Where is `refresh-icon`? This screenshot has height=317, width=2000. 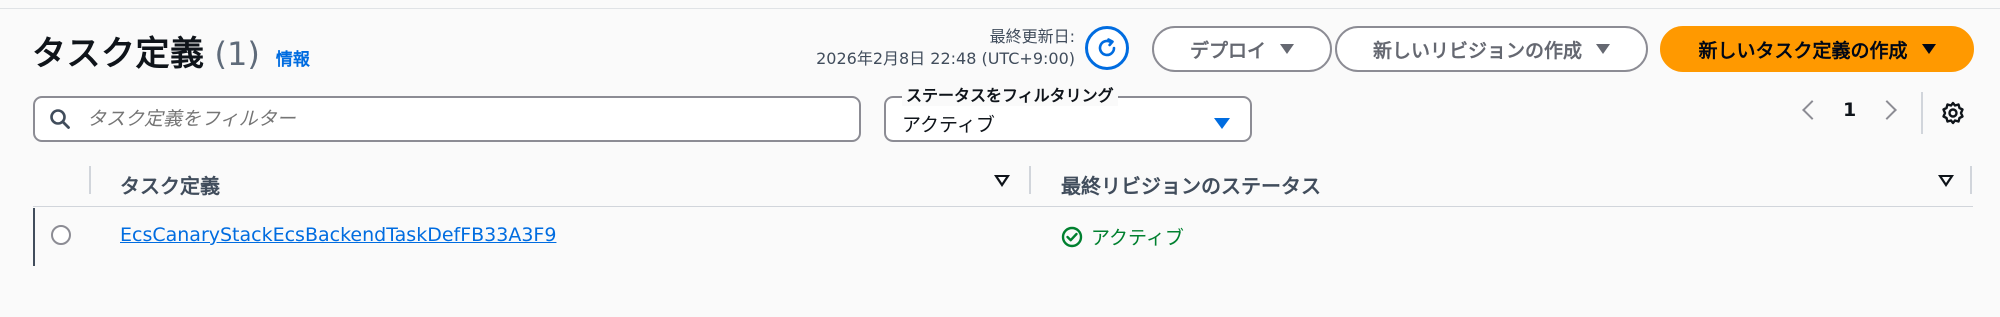 refresh-icon is located at coordinates (1107, 47).